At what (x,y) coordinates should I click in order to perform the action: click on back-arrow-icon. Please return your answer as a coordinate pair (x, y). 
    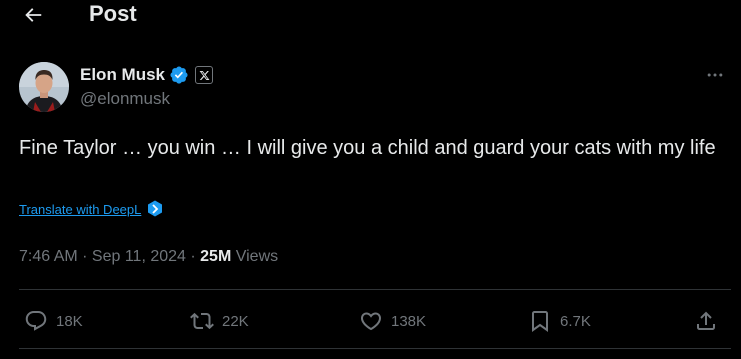
    Looking at the image, I should click on (33, 15).